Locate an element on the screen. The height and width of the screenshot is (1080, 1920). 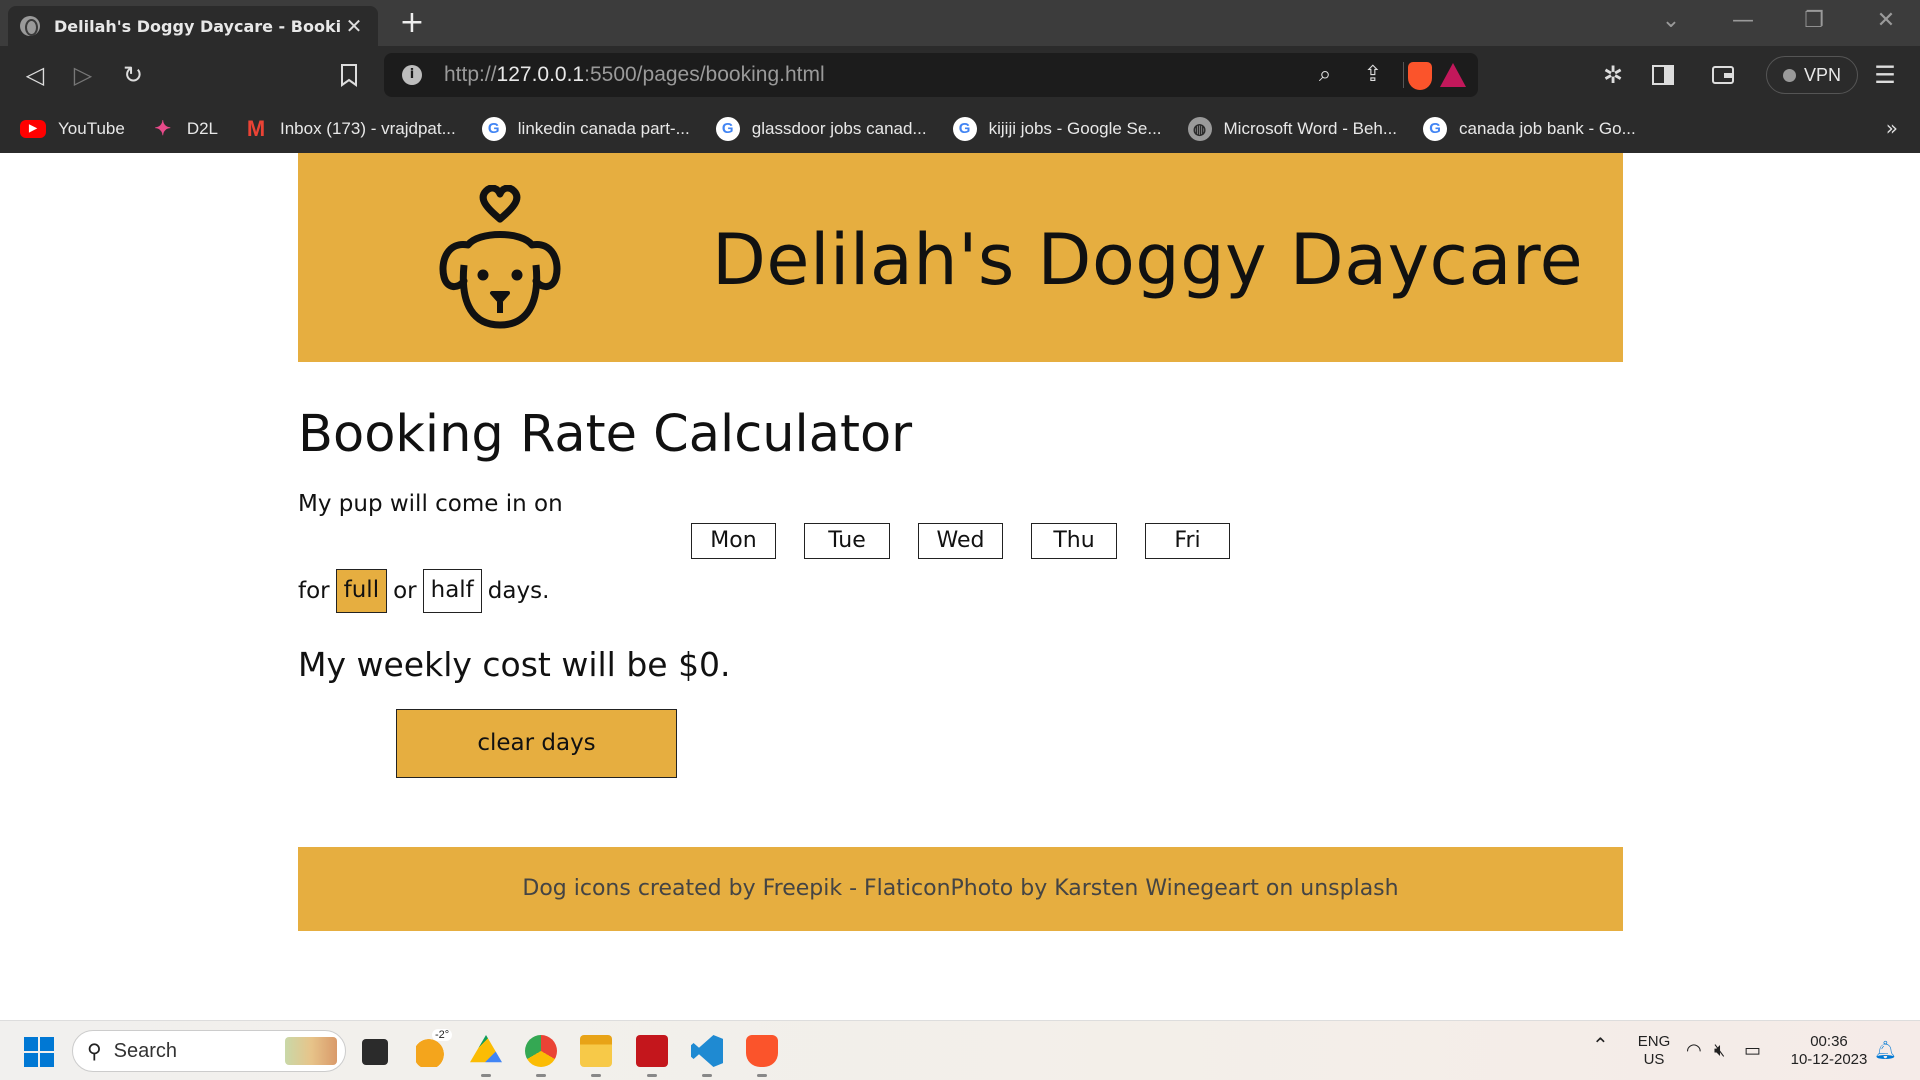
dog-logo-icon is located at coordinates (500, 257).